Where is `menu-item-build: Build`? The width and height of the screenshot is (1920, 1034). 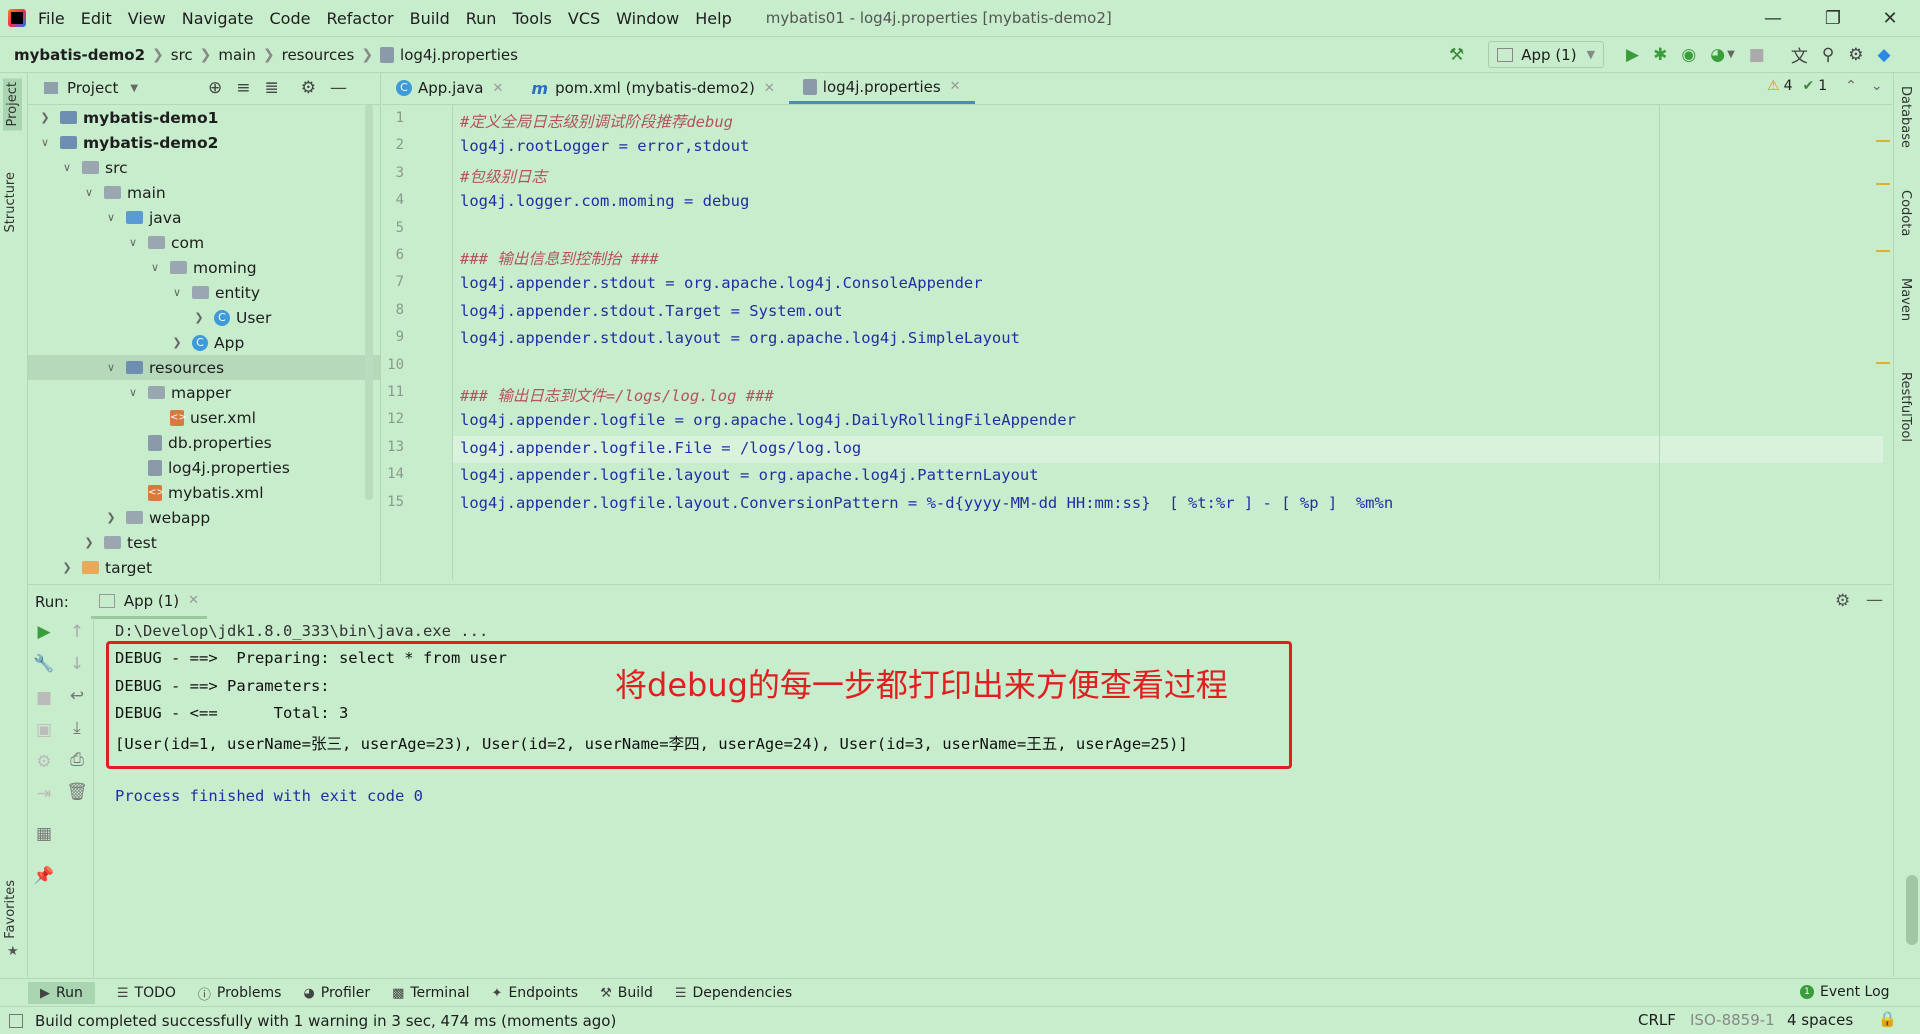
menu-item-build: Build is located at coordinates (430, 18).